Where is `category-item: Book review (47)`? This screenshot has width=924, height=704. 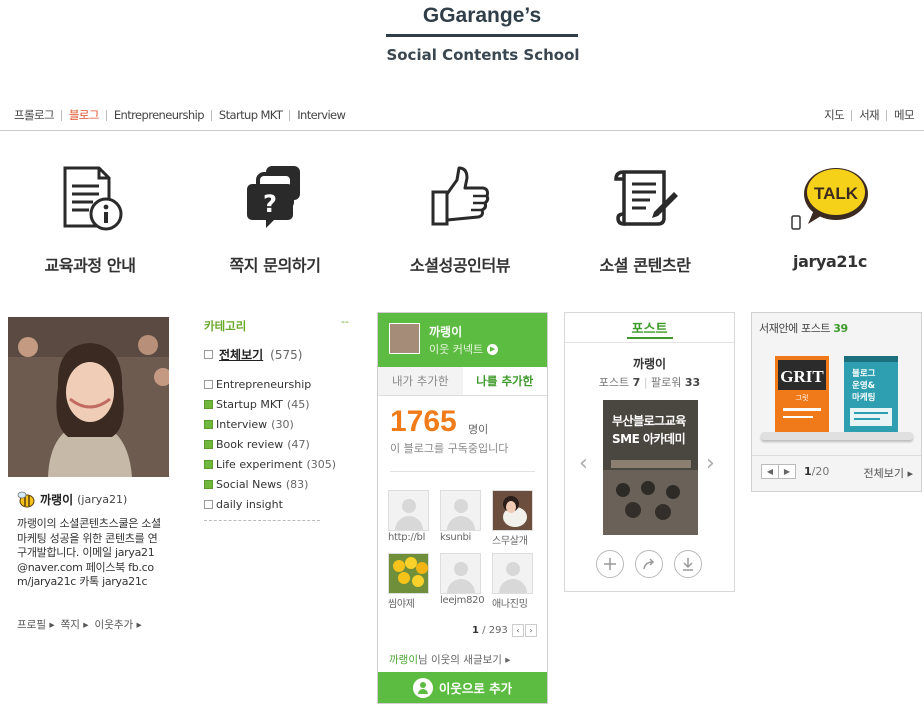 category-item: Book review (47) is located at coordinates (270, 444).